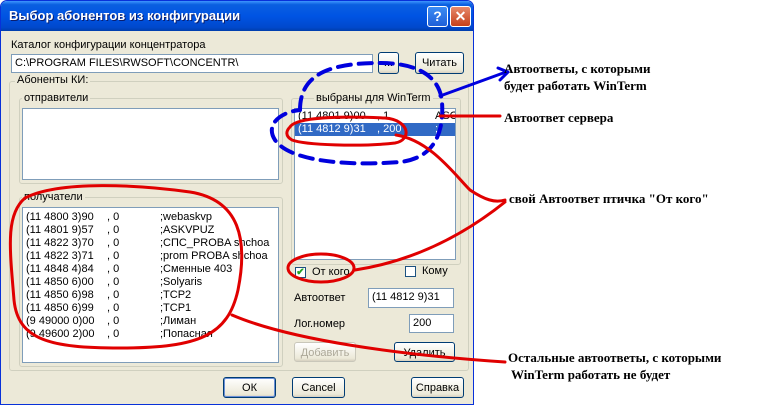 The height and width of the screenshot is (405, 768). Describe the element at coordinates (150, 256) in the screenshot. I see `recipient-row: (11 4822 3)71 , 0 ;prom PROBA shchoa` at that location.